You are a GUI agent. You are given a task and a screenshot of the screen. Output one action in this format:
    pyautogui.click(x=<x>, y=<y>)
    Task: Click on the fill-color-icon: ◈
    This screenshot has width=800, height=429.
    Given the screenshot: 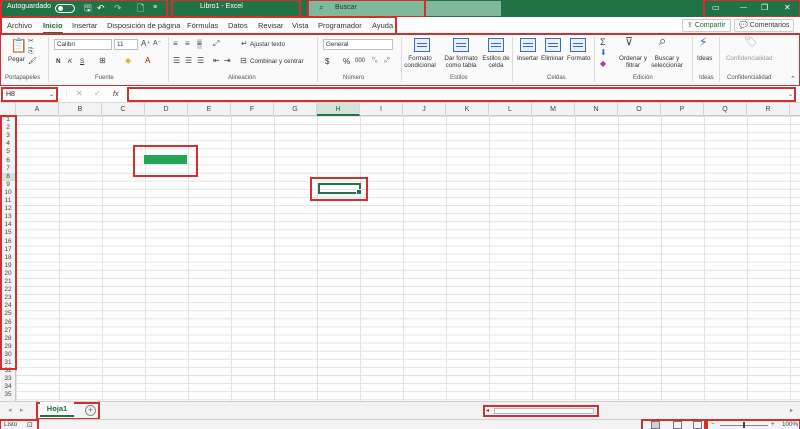 What is the action you would take?
    pyautogui.click(x=128, y=61)
    